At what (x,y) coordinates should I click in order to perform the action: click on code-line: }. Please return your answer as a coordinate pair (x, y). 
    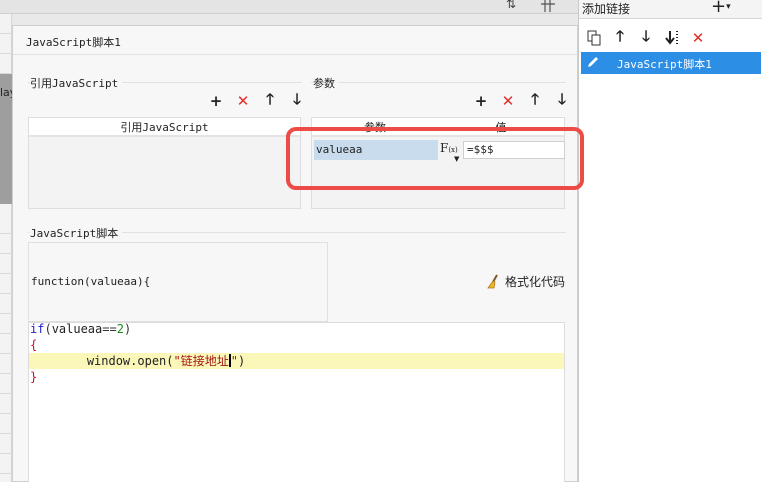
    Looking at the image, I should click on (34, 377).